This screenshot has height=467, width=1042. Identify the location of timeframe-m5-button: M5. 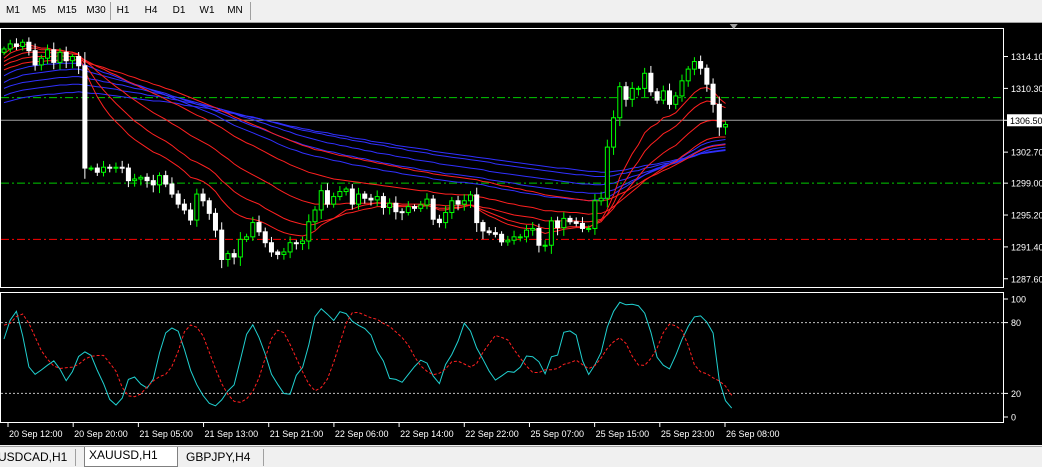
(39, 11).